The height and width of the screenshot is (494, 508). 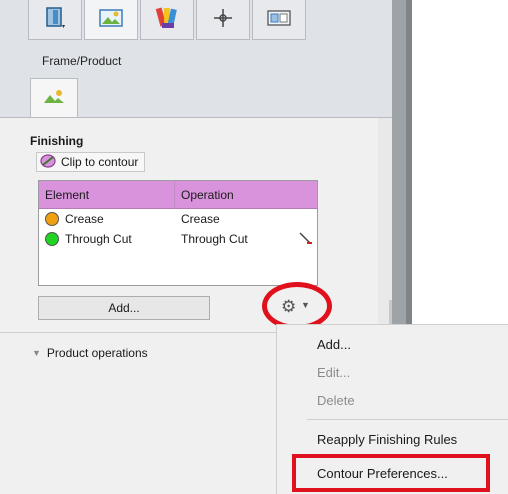 I want to click on crosshair-icon, so click(x=223, y=19).